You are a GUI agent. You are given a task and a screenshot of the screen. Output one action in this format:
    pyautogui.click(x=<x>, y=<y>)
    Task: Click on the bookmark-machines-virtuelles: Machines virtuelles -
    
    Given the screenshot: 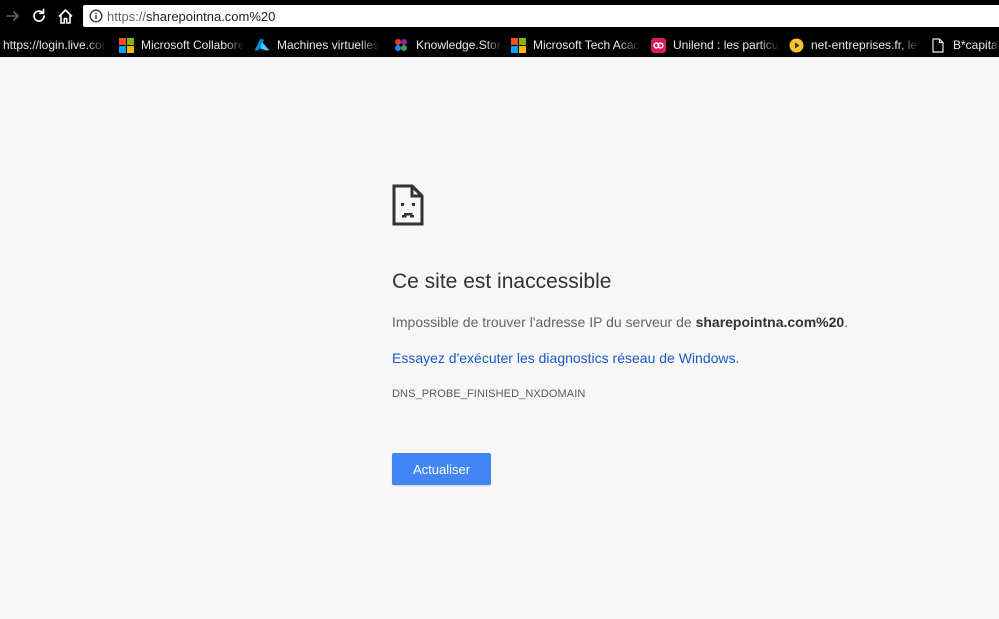 What is the action you would take?
    pyautogui.click(x=317, y=45)
    